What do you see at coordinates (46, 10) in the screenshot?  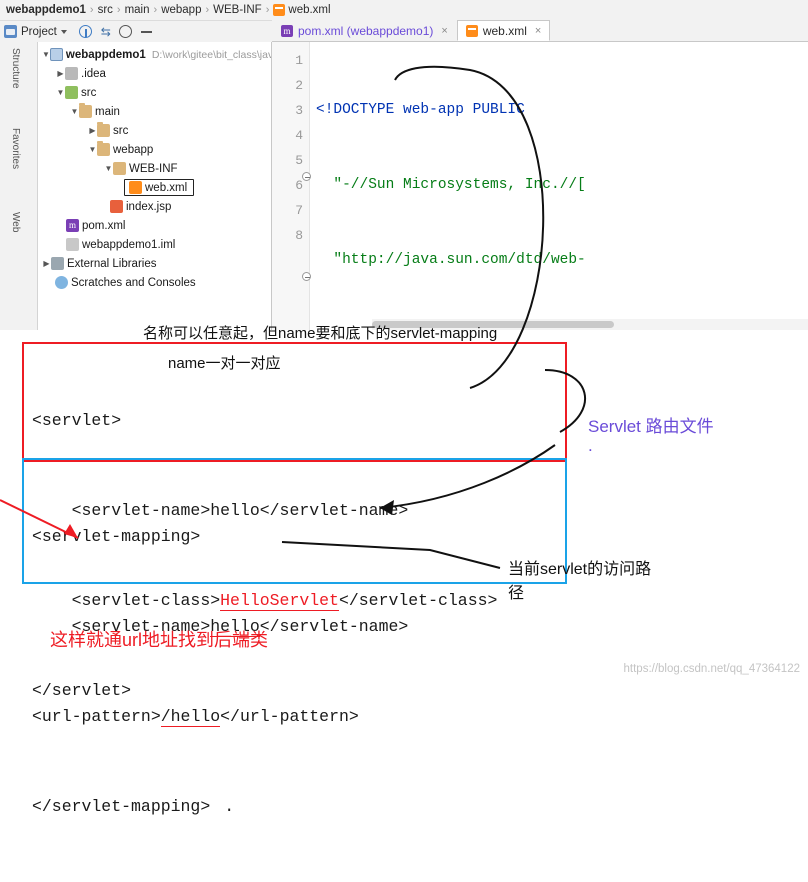 I see `breadcrumb-item-0: webappdemo1` at bounding box center [46, 10].